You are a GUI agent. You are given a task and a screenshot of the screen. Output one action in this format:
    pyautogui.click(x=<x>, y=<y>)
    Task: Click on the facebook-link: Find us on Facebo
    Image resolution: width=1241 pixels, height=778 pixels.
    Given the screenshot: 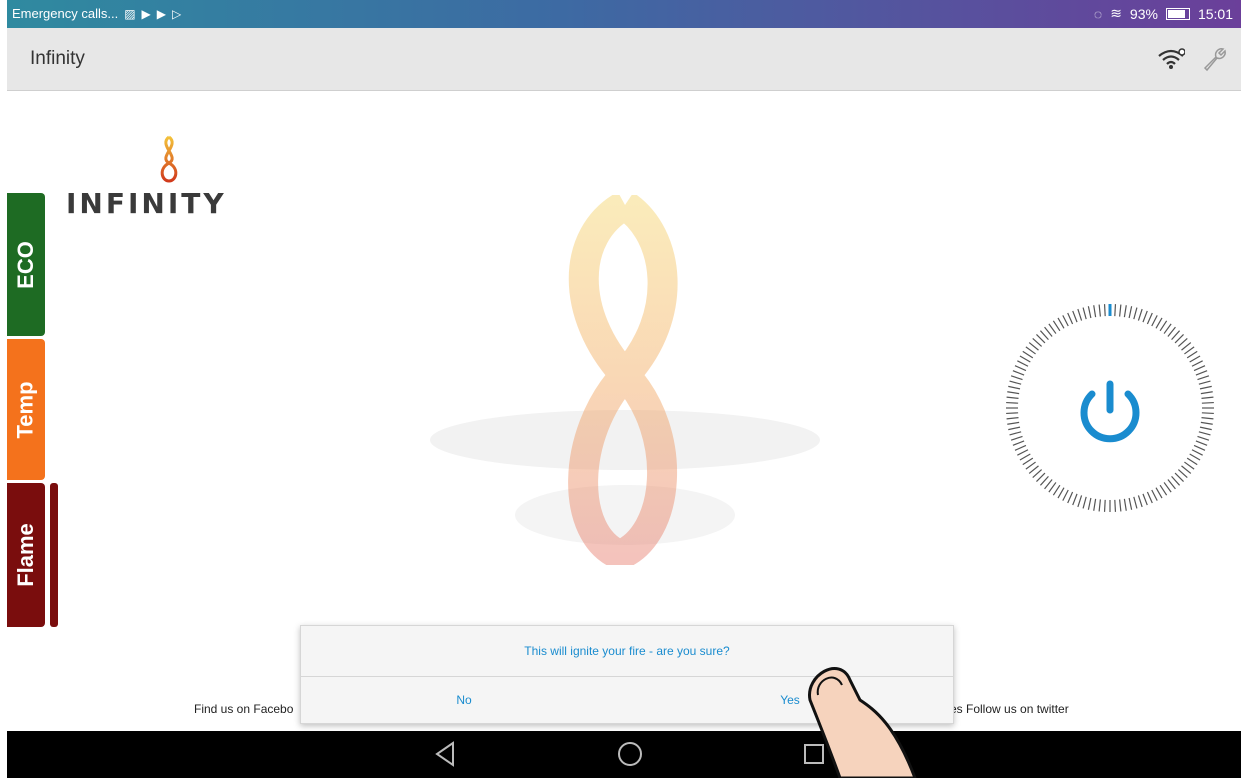 What is the action you would take?
    pyautogui.click(x=243, y=709)
    